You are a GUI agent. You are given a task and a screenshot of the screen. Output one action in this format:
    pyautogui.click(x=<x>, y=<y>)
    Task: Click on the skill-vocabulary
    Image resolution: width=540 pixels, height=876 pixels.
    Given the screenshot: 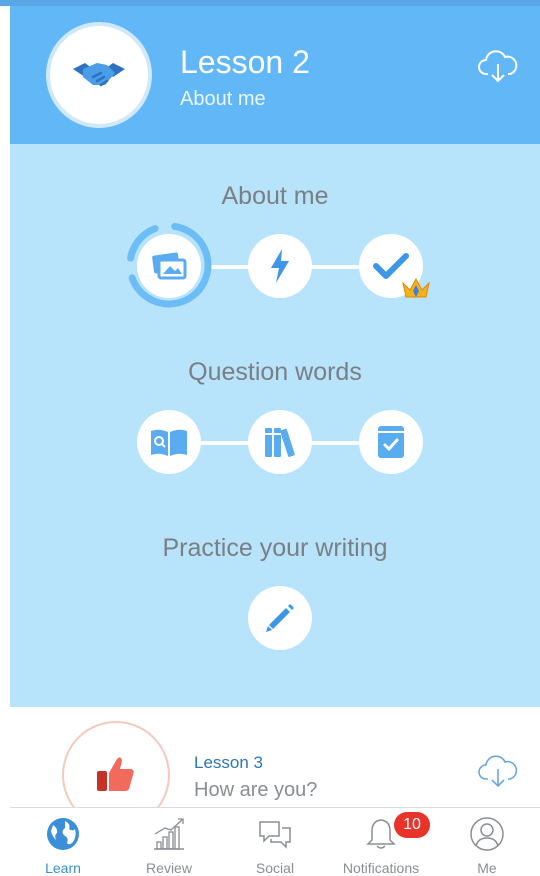 What is the action you would take?
    pyautogui.click(x=280, y=442)
    